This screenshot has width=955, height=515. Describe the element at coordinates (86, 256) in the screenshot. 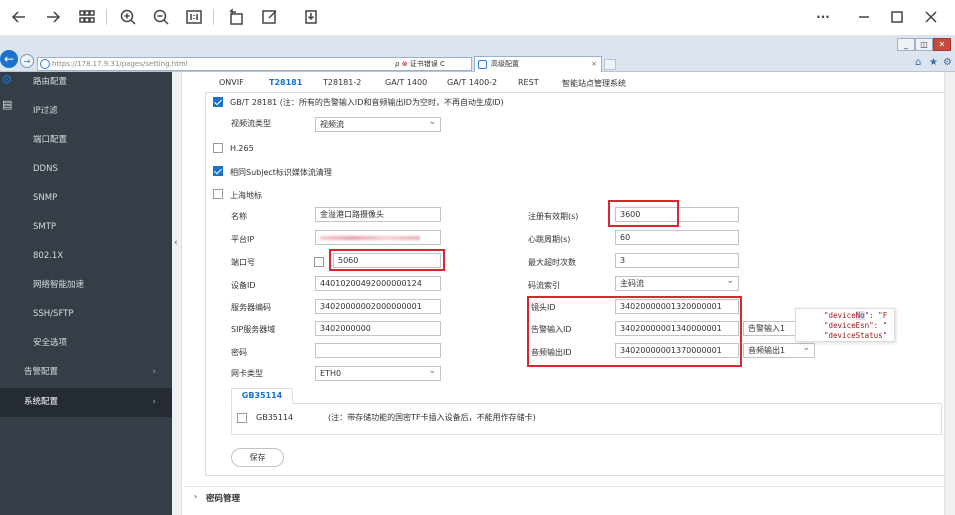

I see `sidebar-item-8021x: 802.1X` at that location.